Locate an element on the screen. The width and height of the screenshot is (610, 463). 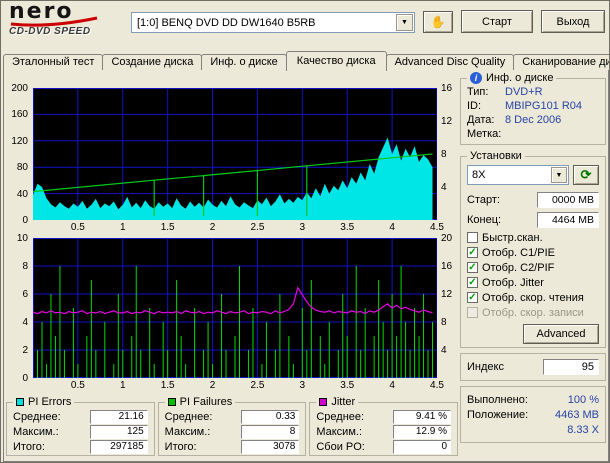
position-value: 4463 MB is located at coordinates (576, 414).